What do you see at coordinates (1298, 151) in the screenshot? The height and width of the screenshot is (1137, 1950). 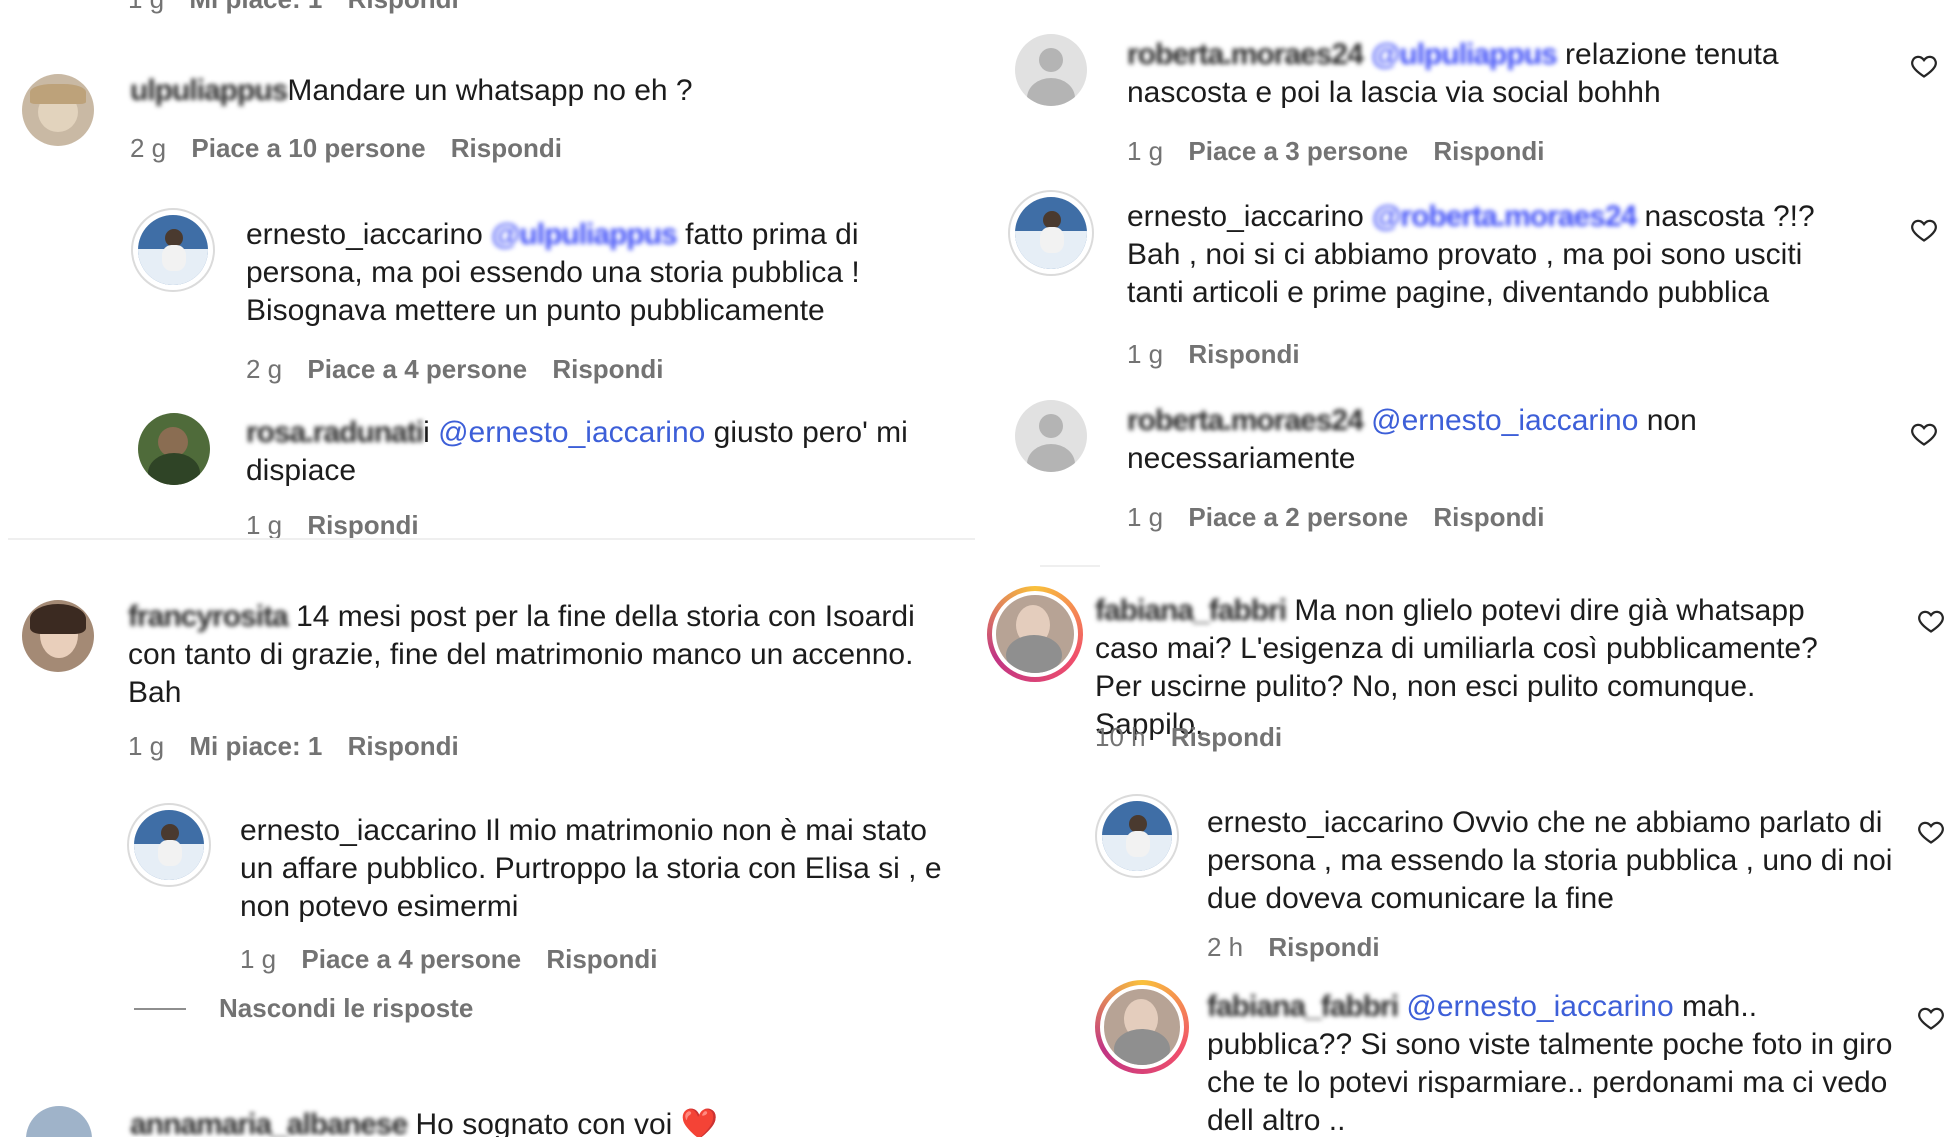 I see `likes-count: Piace a 3 persone` at bounding box center [1298, 151].